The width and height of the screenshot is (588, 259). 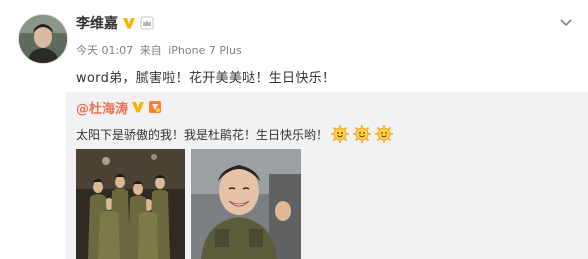 What do you see at coordinates (205, 50) in the screenshot?
I see `post-source: iPhone 7 Plus` at bounding box center [205, 50].